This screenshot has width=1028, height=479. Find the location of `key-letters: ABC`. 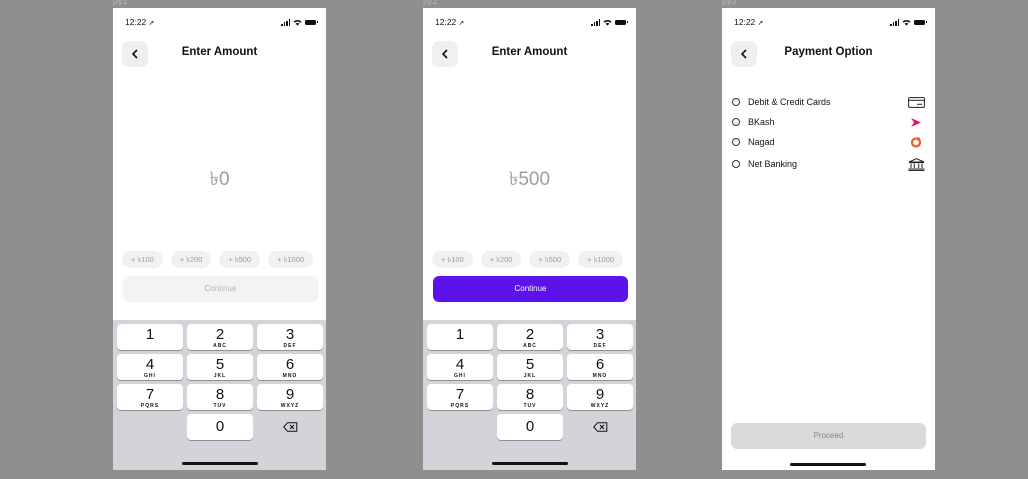

key-letters: ABC is located at coordinates (220, 346).